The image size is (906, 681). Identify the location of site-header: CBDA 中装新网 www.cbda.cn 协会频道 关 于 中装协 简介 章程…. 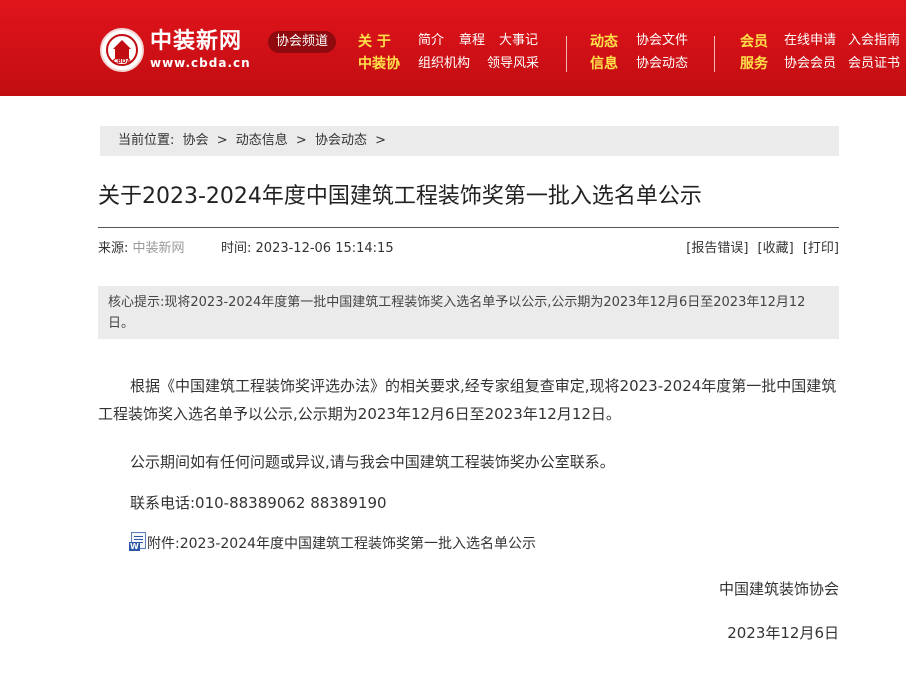
(453, 48).